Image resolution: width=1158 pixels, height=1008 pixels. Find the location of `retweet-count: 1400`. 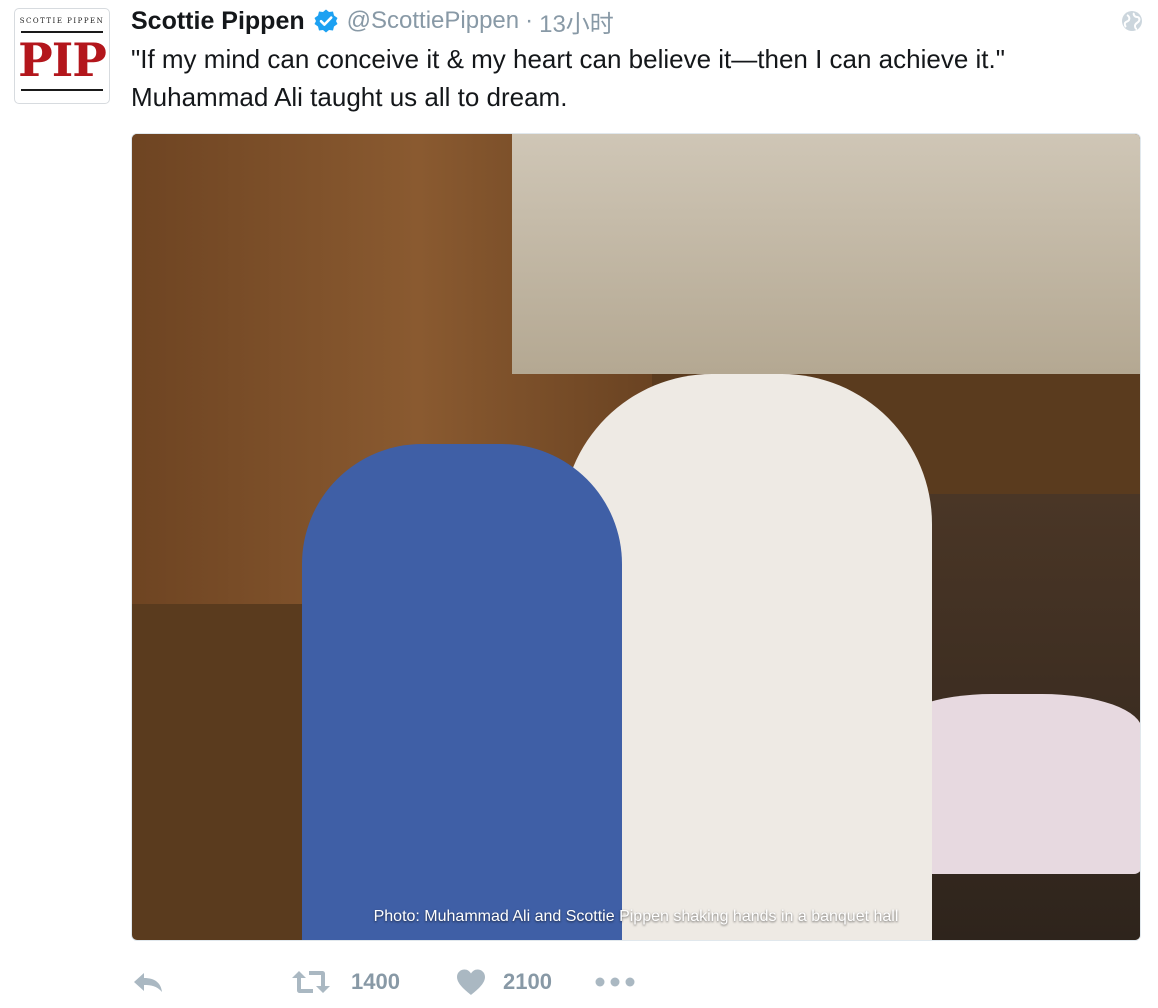

retweet-count: 1400 is located at coordinates (375, 981).